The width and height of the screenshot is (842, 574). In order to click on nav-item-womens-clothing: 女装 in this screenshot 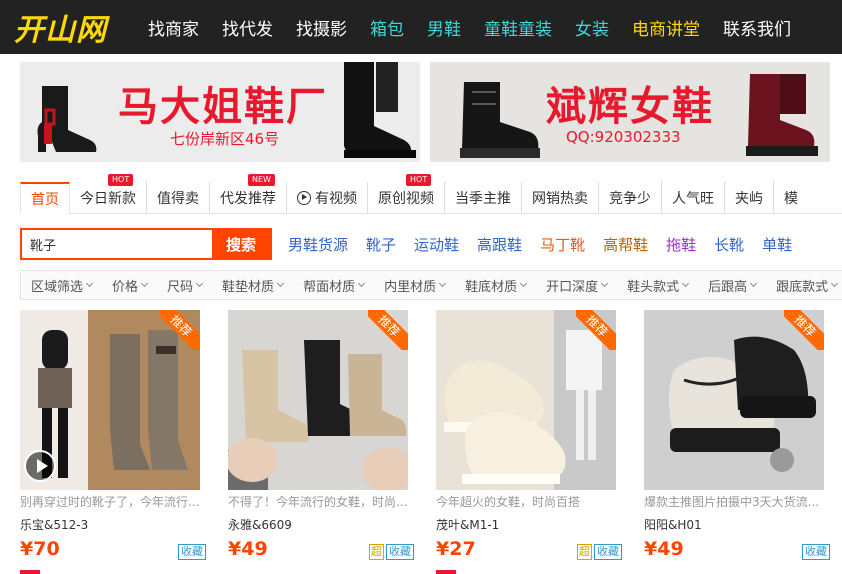, I will do `click(592, 27)`.